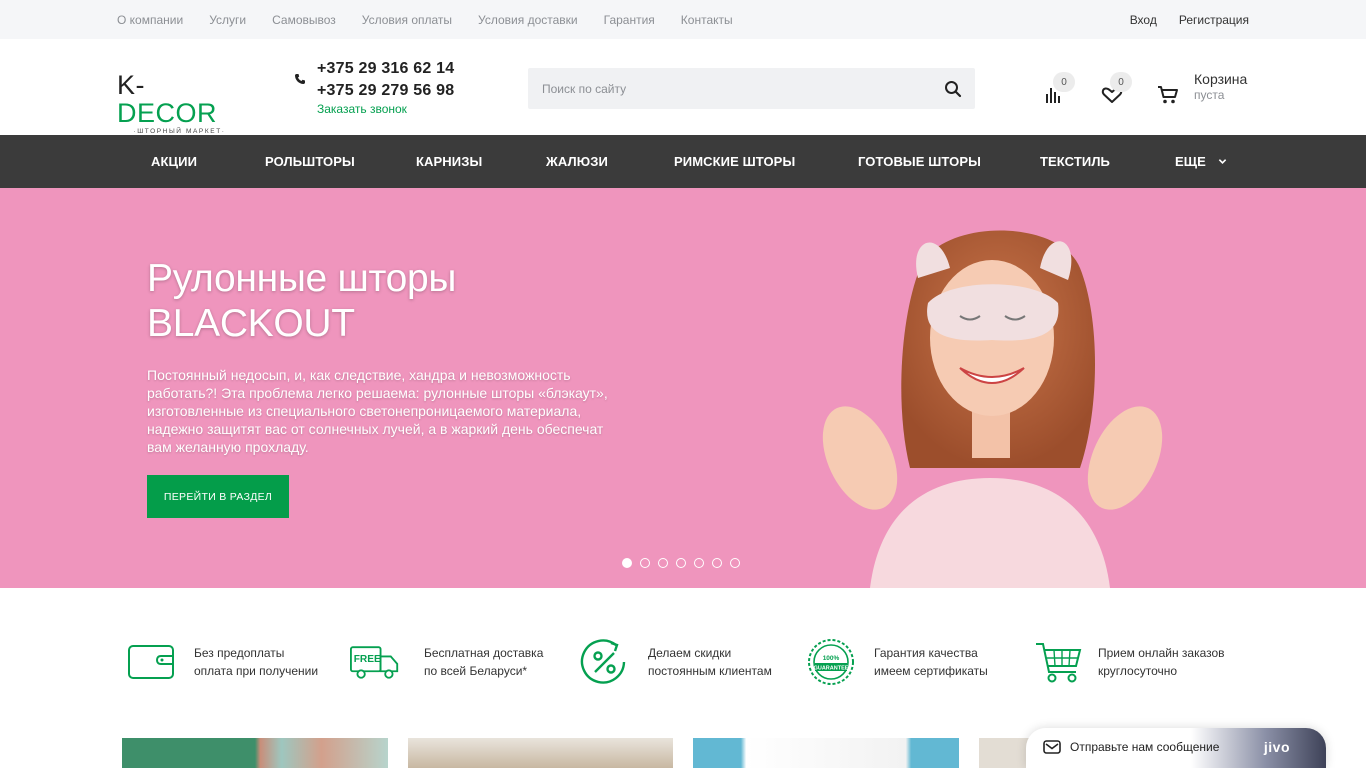 The image size is (1366, 768). I want to click on feature-online-orders: Прием онлайн заказов круглосуточно, so click(1129, 662).